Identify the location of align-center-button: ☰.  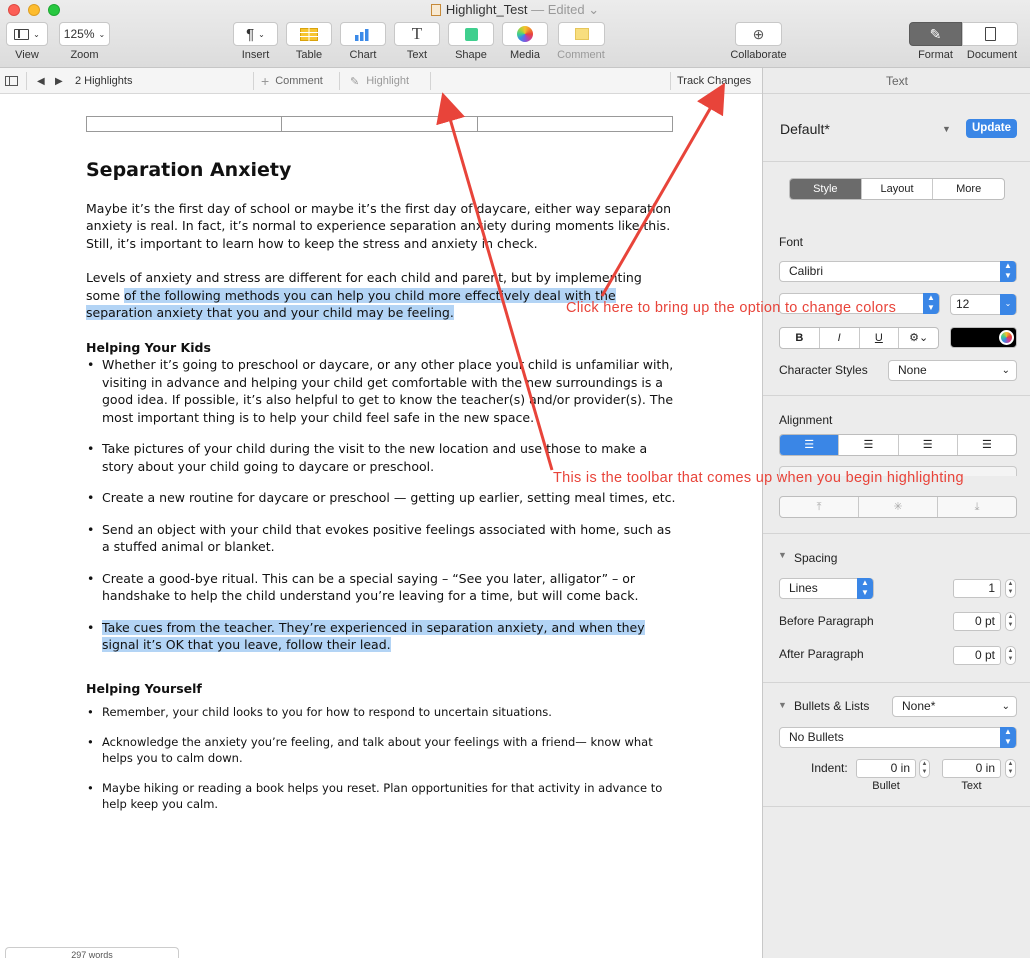
(869, 445).